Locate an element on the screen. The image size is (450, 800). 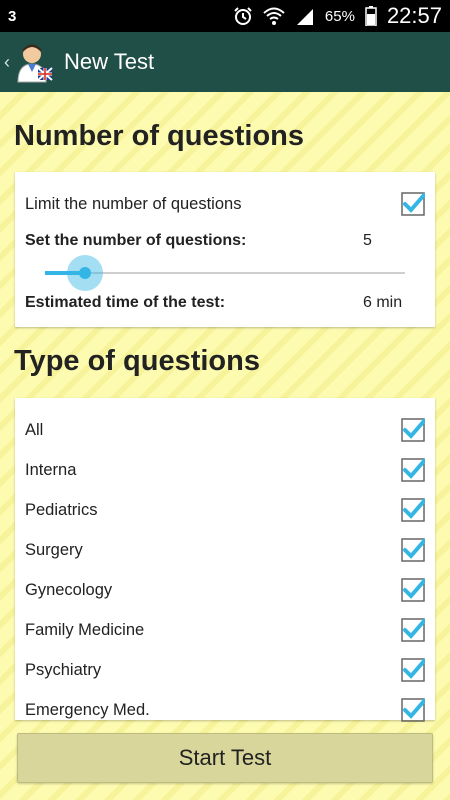
question-type-label: Family Medicine is located at coordinates (85, 629).